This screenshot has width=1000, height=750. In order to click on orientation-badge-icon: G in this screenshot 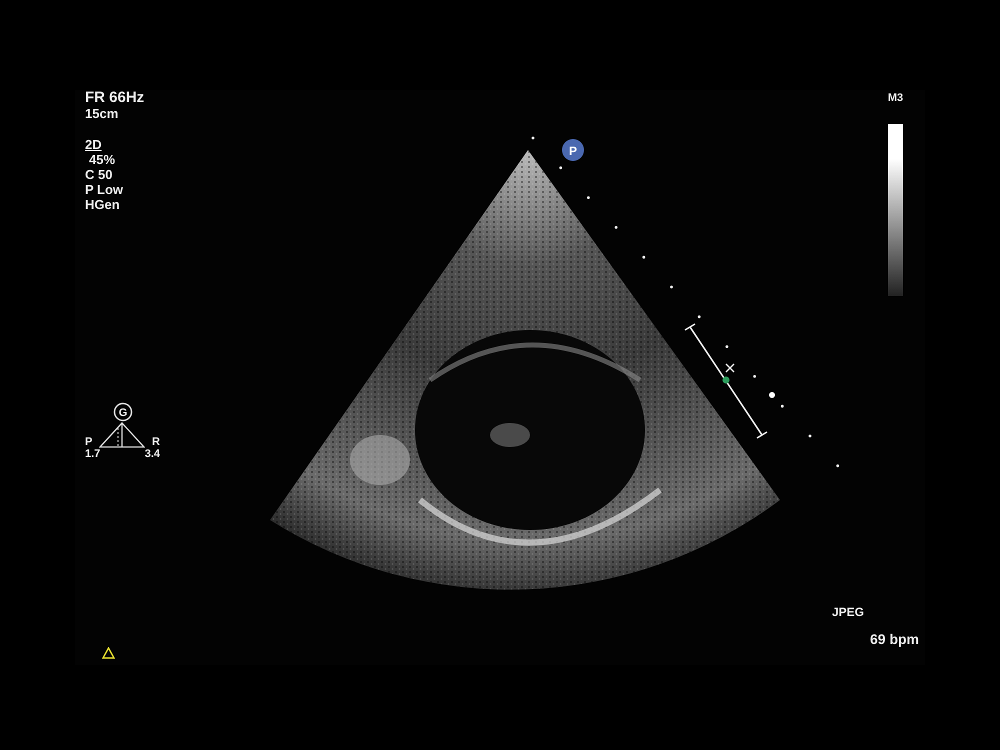, I will do `click(122, 412)`.